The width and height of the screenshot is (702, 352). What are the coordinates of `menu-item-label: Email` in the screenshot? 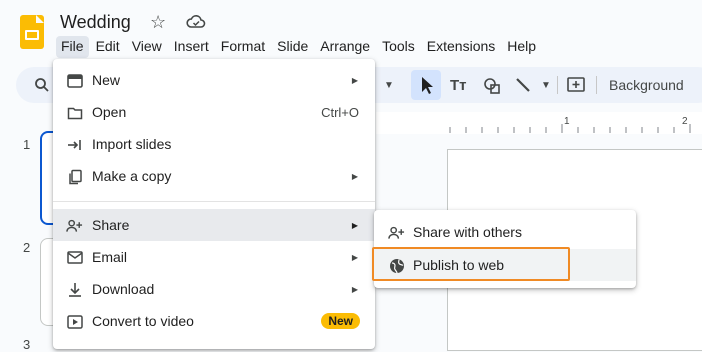 It's located at (110, 257).